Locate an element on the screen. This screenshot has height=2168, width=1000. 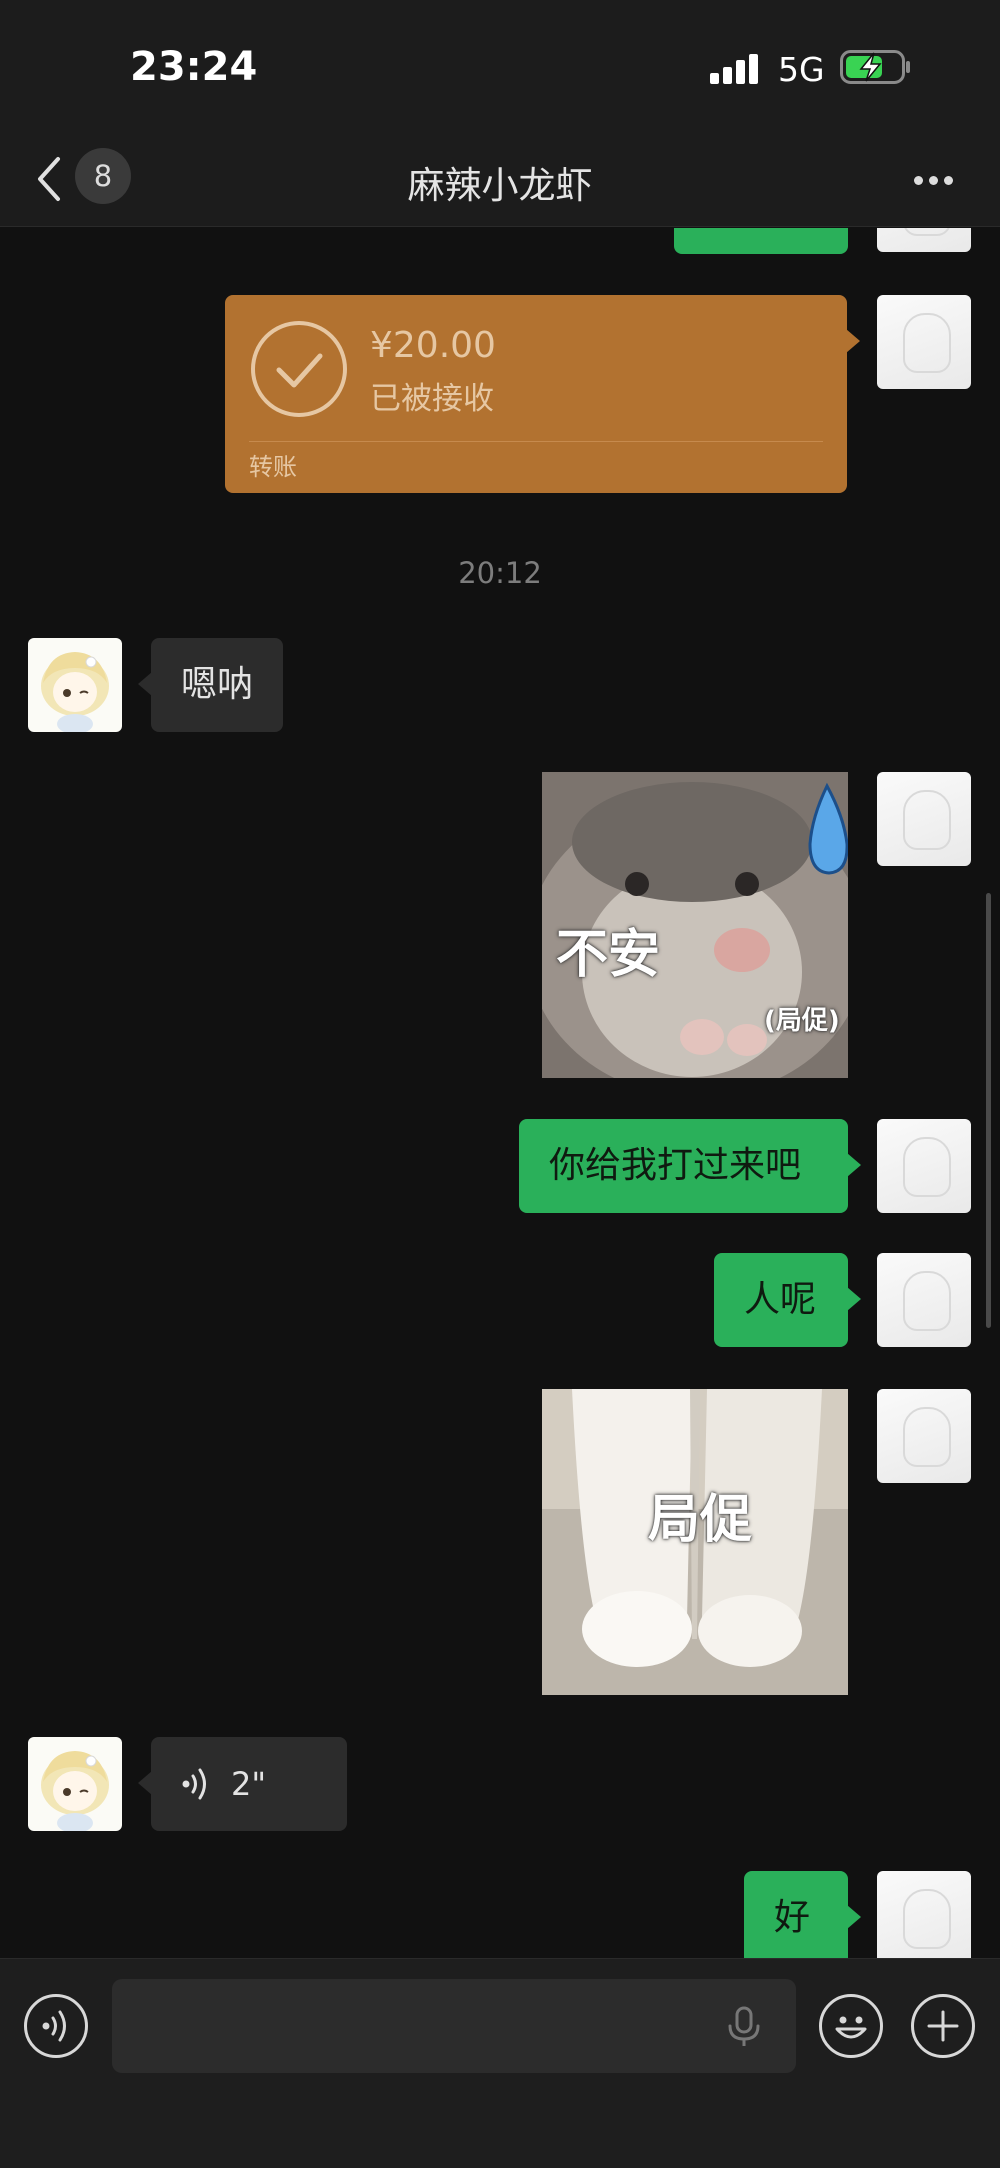
more-icon is located at coordinates (933, 180).